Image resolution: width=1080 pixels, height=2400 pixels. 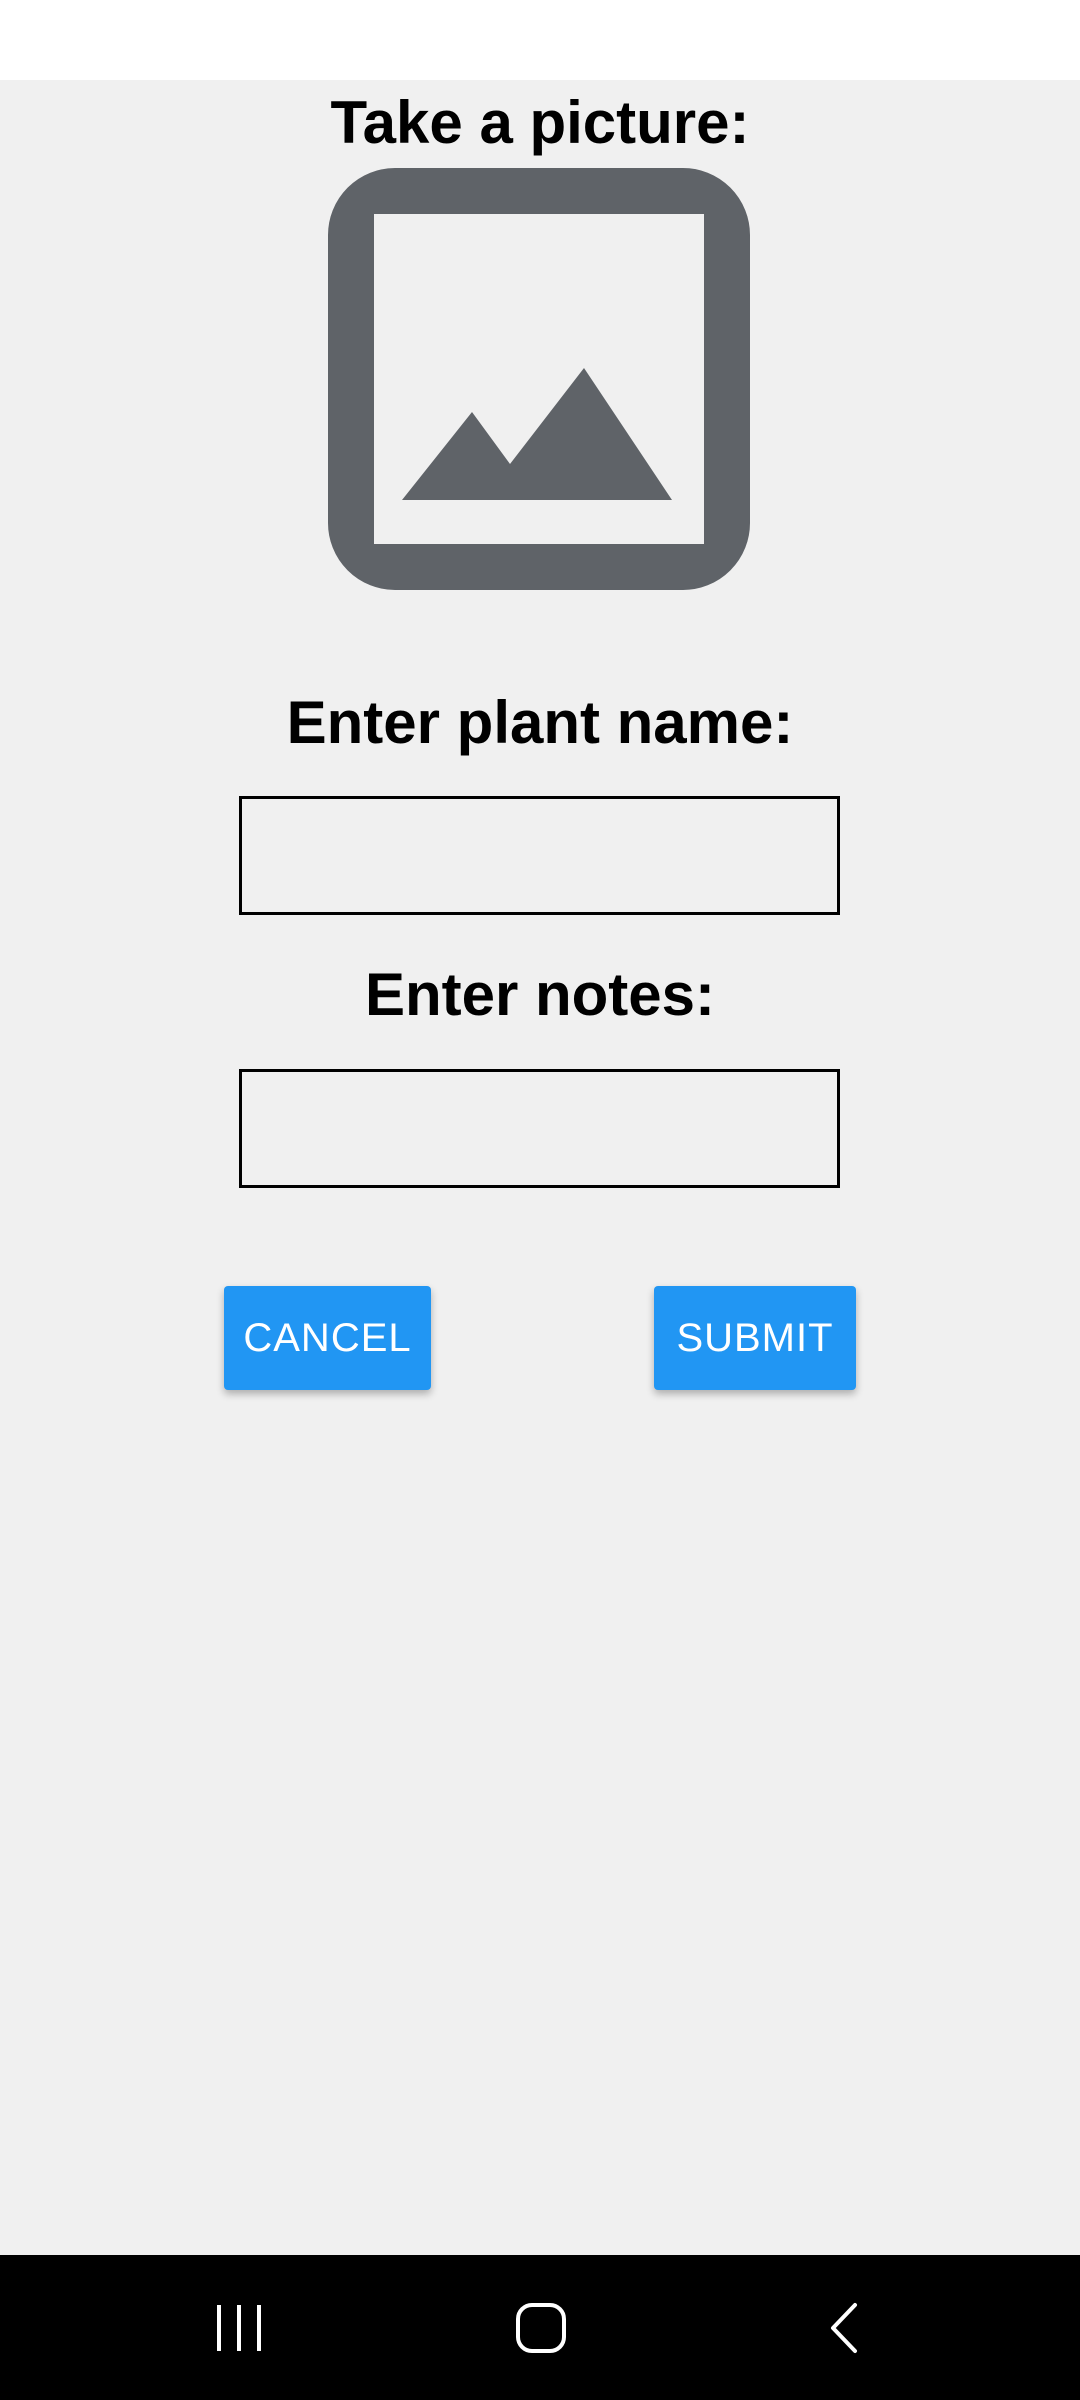 I want to click on recent-apps-button, so click(x=239, y=2327).